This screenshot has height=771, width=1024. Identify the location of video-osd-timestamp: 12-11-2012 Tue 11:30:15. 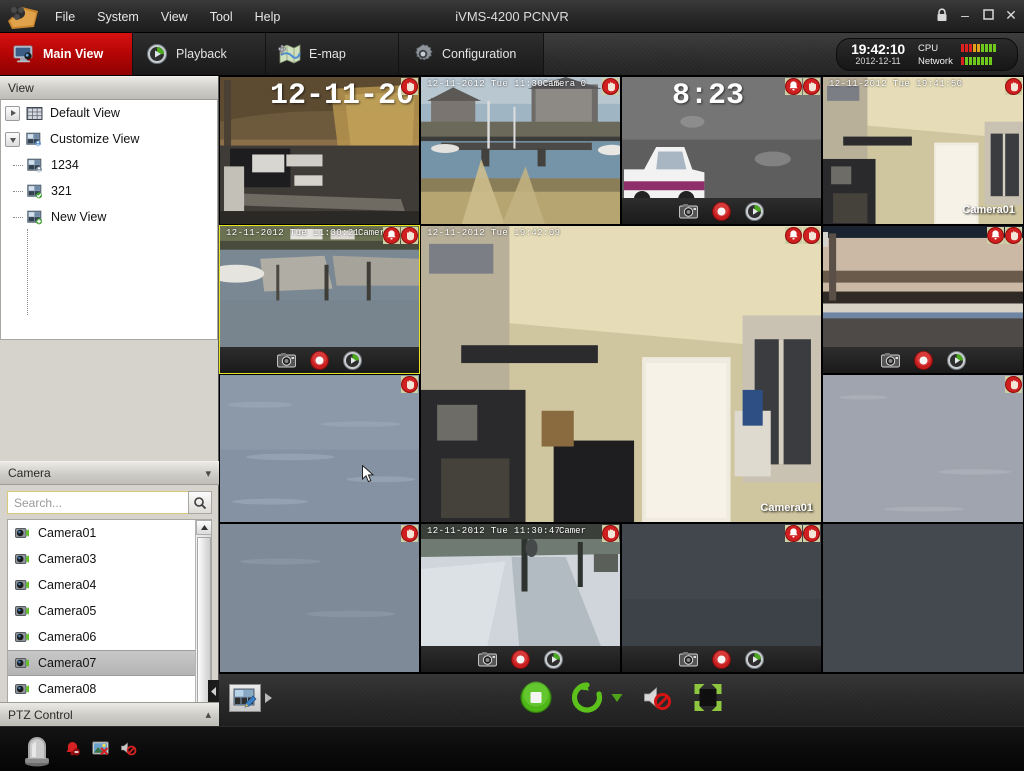
(494, 84).